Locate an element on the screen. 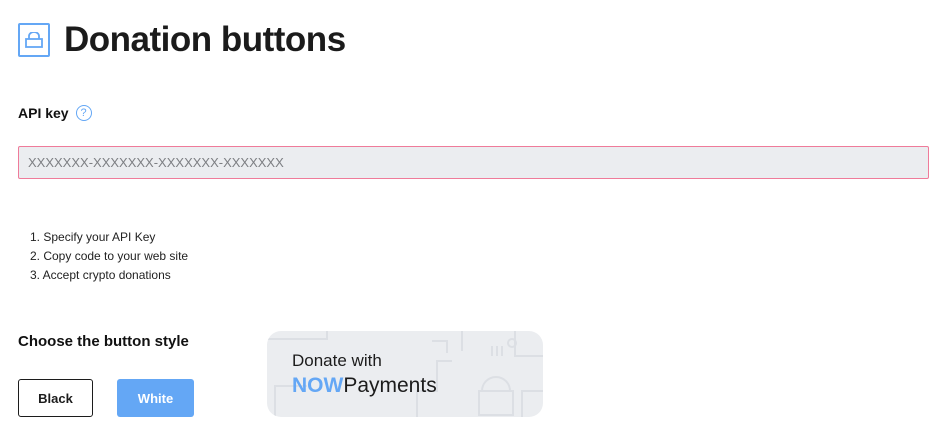 The width and height of the screenshot is (940, 439). page-title: Donation buttons is located at coordinates (205, 39).